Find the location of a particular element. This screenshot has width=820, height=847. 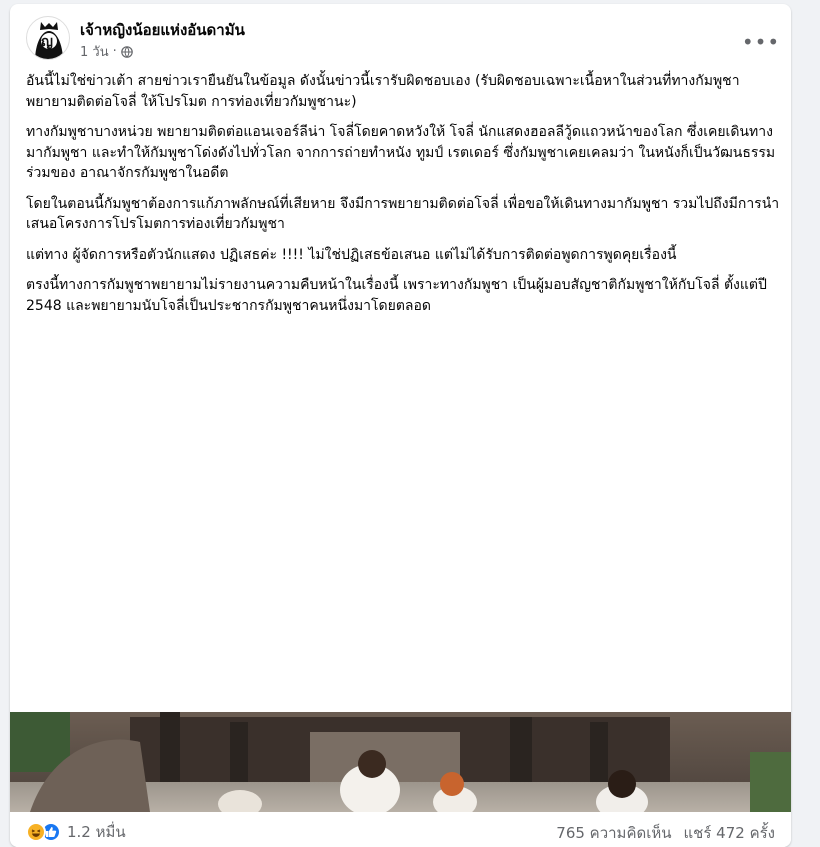

post-footer: 1.2 หมื่น 765 ความคิดเห็น แชร์ 472 ครั้ง is located at coordinates (400, 829).